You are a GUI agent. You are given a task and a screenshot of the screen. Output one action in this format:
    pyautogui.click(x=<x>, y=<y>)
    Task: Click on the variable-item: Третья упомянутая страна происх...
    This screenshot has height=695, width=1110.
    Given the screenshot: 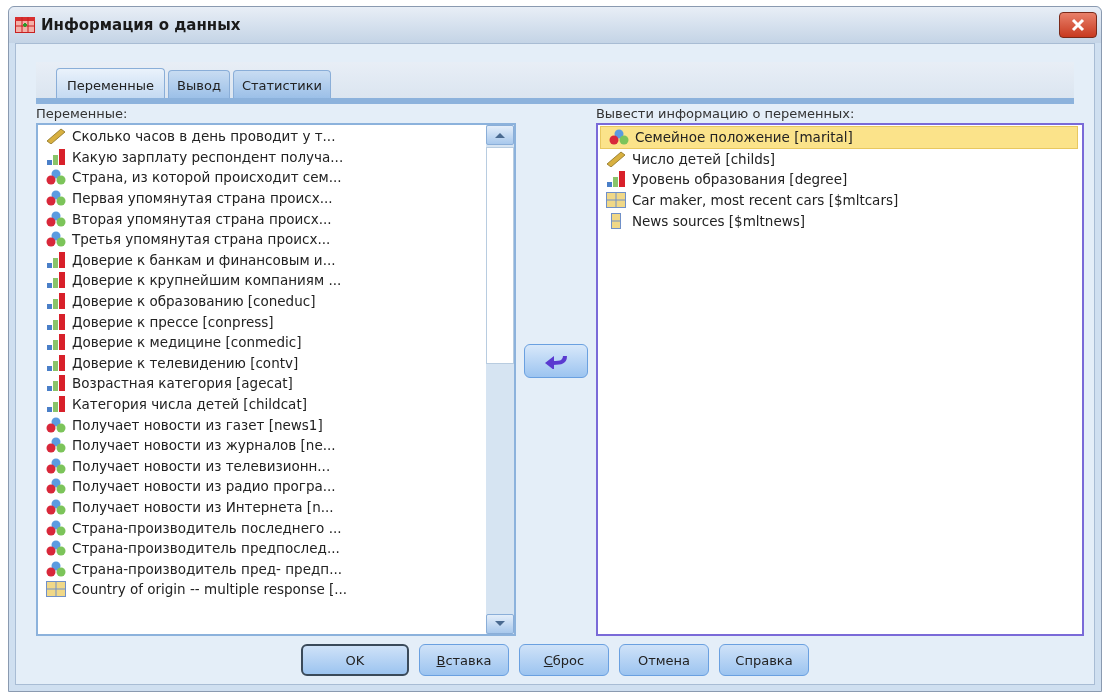 What is the action you would take?
    pyautogui.click(x=262, y=239)
    